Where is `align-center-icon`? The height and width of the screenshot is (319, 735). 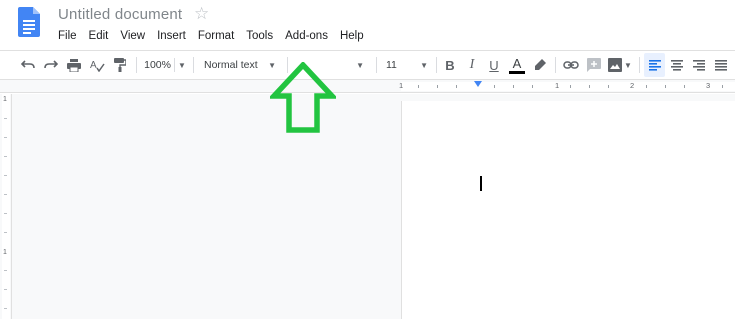
align-center-icon is located at coordinates (677, 65).